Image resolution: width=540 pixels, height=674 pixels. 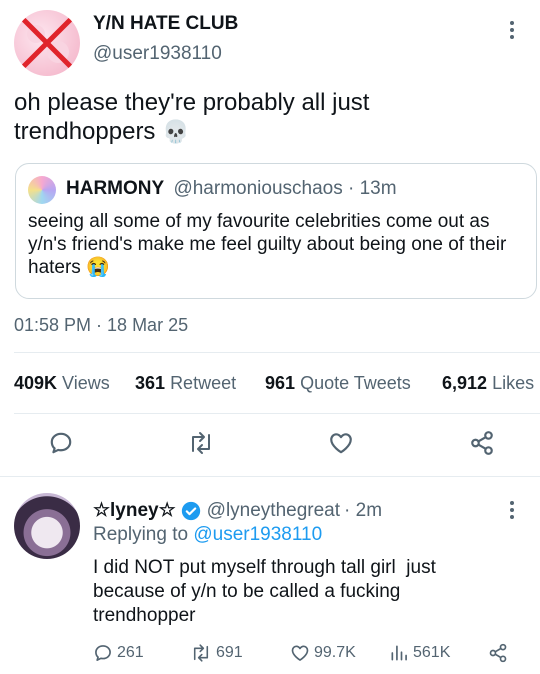 I want to click on main-display-name: Y/N HATE CLUB, so click(x=165, y=24).